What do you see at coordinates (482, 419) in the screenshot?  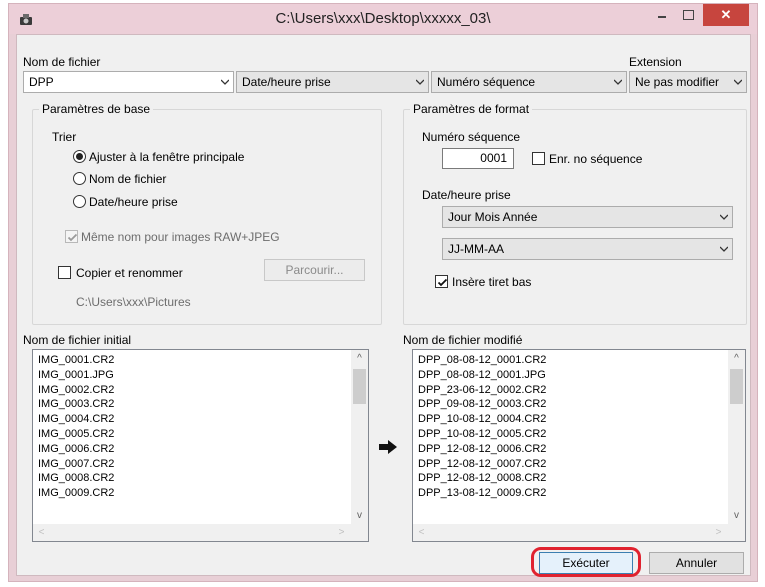 I see `list-item: DPP_10-08-12_0004.CR2` at bounding box center [482, 419].